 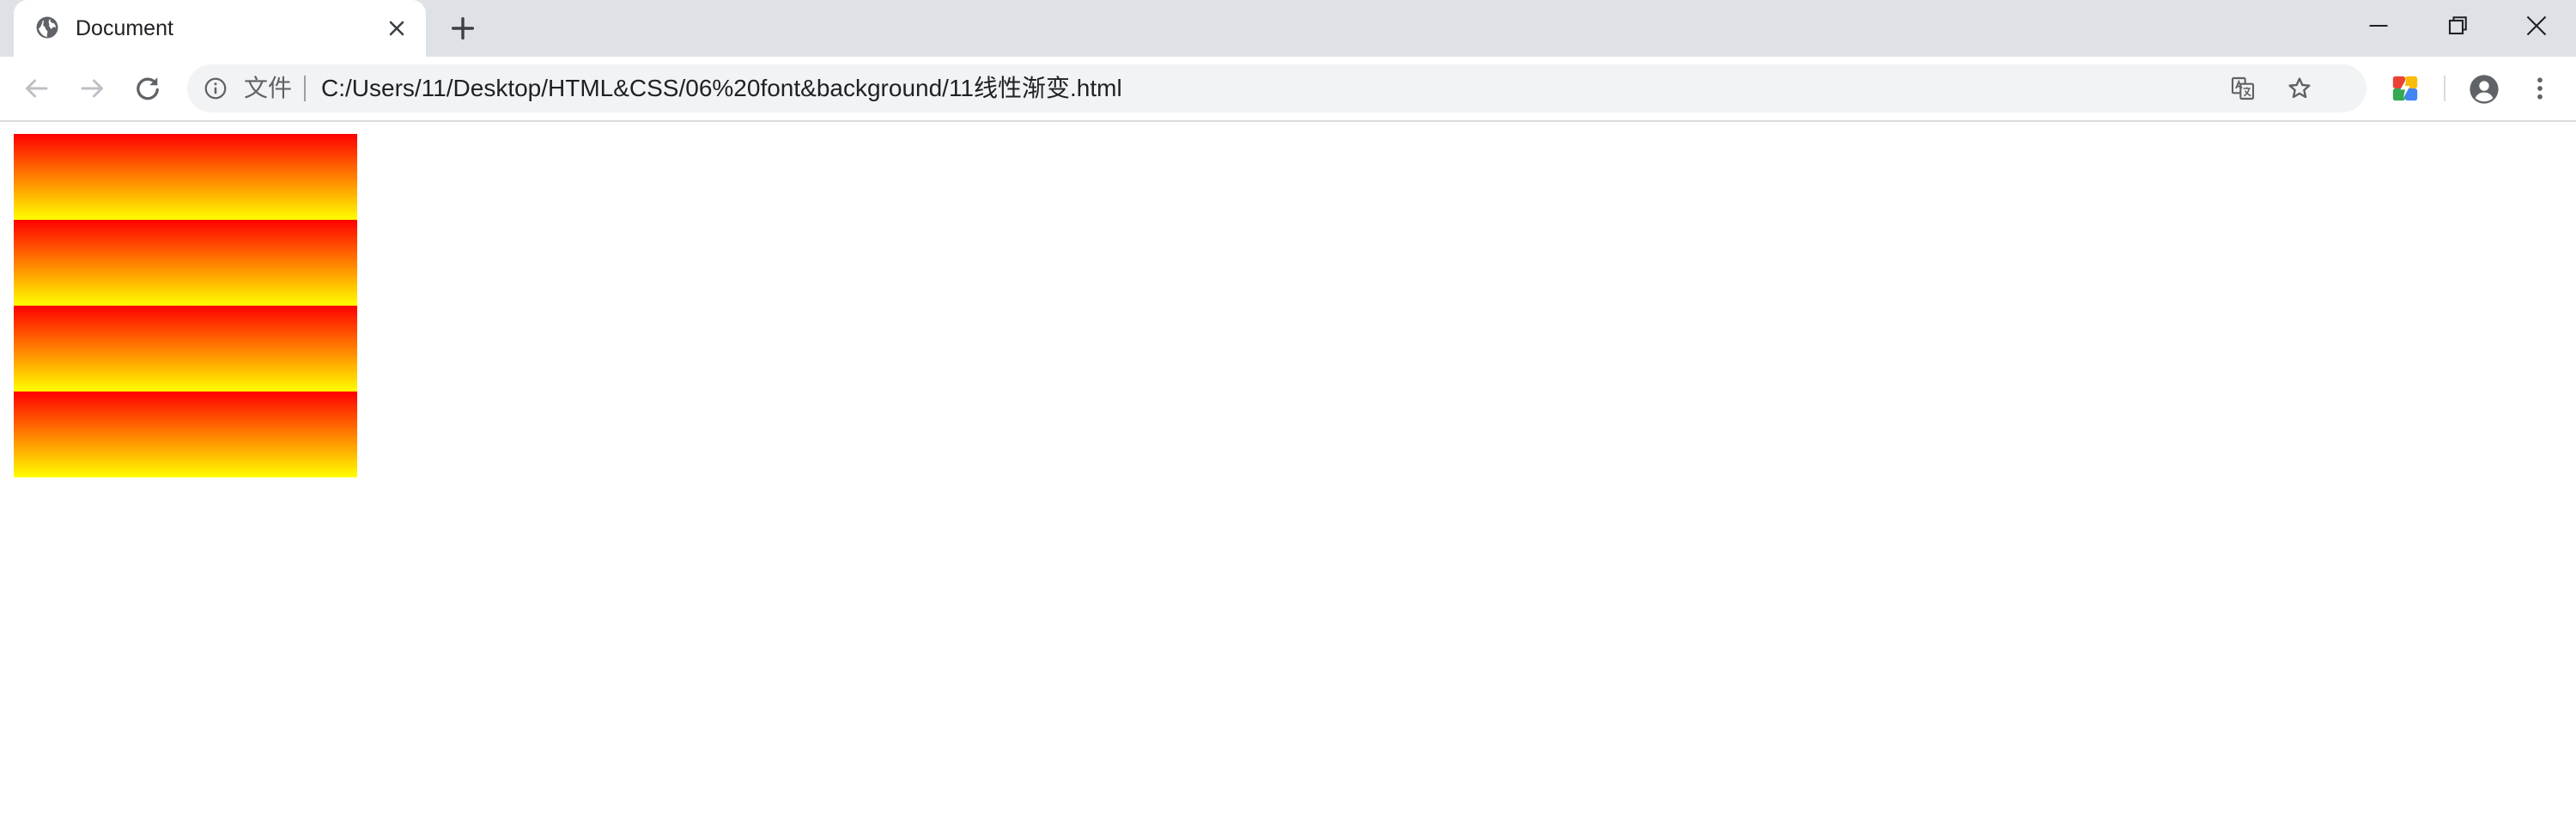 What do you see at coordinates (220, 28) in the screenshot?
I see `tab-document: Document` at bounding box center [220, 28].